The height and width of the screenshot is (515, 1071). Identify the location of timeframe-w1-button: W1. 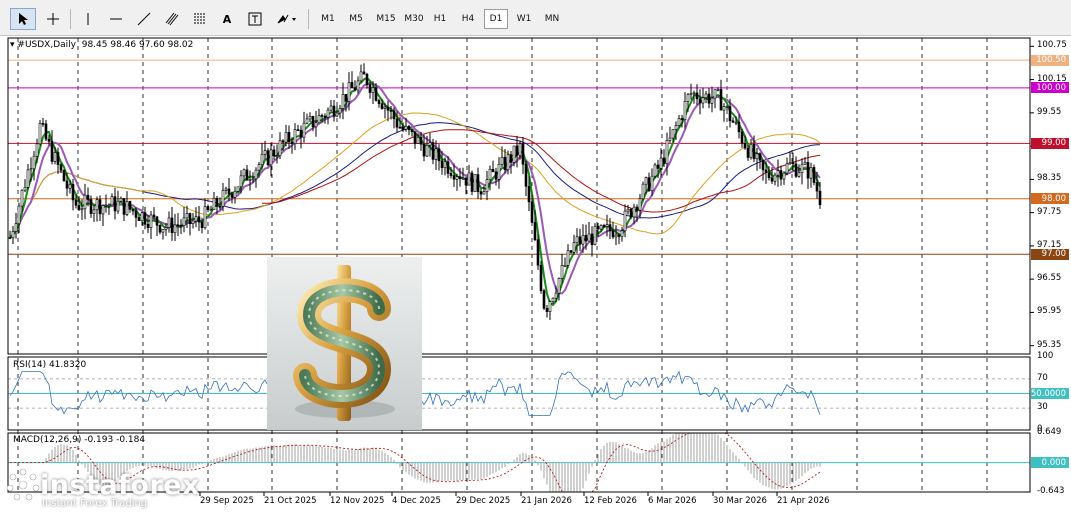
(524, 19).